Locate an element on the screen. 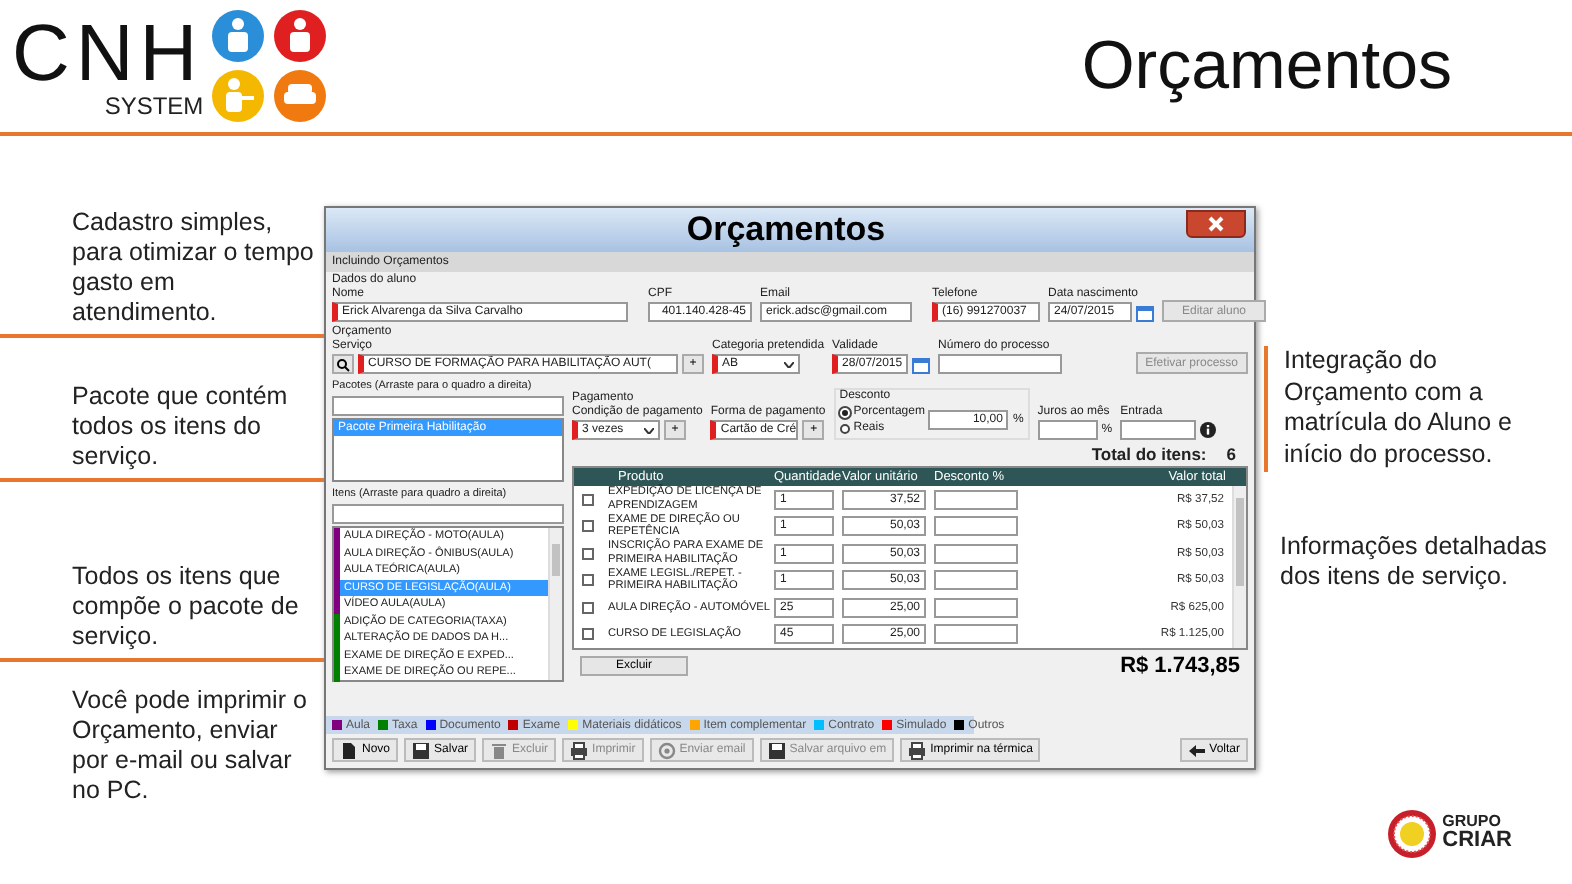 This screenshot has width=1572, height=884. search-icon is located at coordinates (343, 364).